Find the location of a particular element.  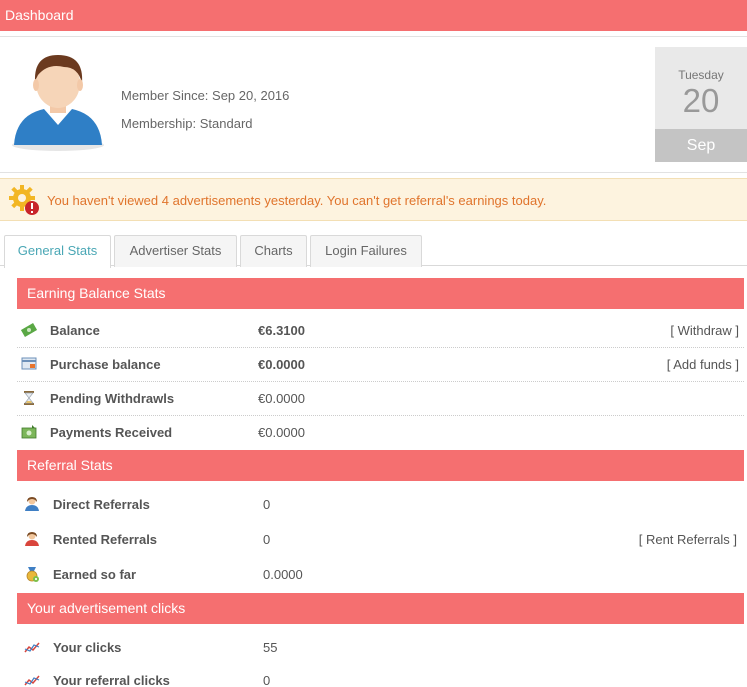

table-row: Earned so far 0.0000 is located at coordinates (380, 575).